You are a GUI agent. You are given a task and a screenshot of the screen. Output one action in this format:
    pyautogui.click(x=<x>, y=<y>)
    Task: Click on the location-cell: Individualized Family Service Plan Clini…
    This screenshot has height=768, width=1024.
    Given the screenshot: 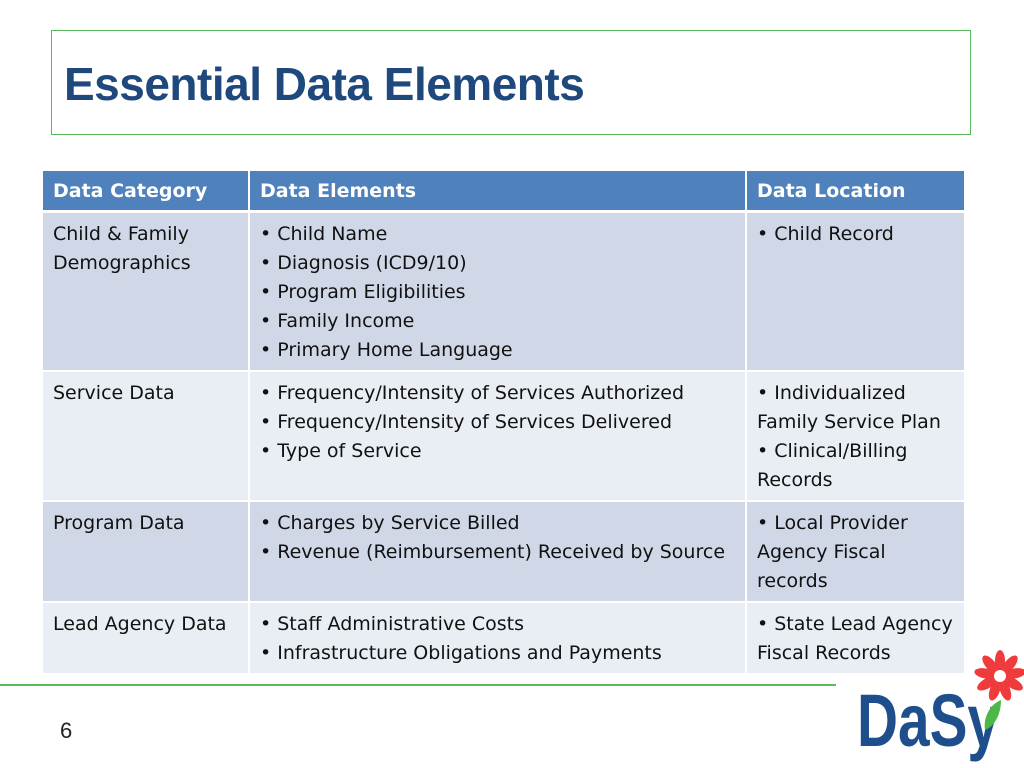 What is the action you would take?
    pyautogui.click(x=855, y=436)
    